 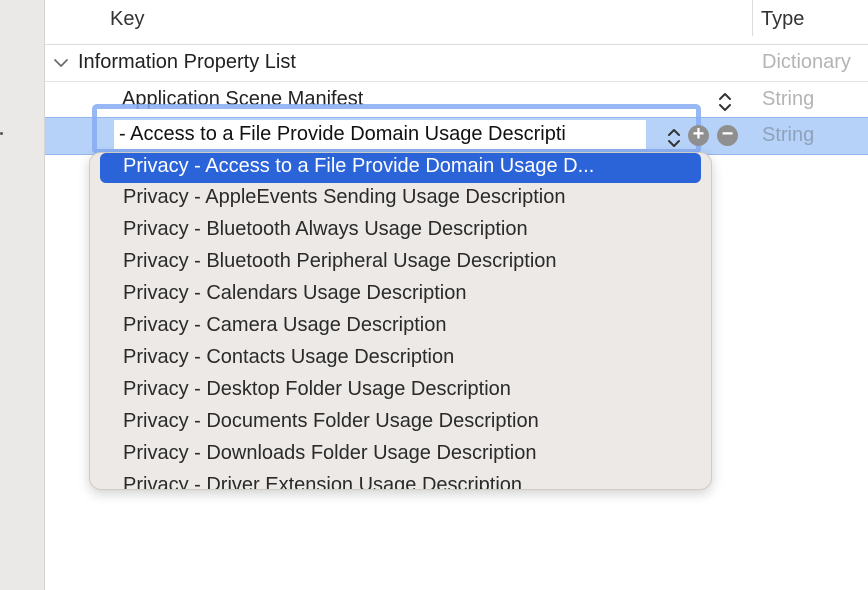 What do you see at coordinates (456, 63) in the screenshot?
I see `row-information-property-list: Information Property List Dictionary` at bounding box center [456, 63].